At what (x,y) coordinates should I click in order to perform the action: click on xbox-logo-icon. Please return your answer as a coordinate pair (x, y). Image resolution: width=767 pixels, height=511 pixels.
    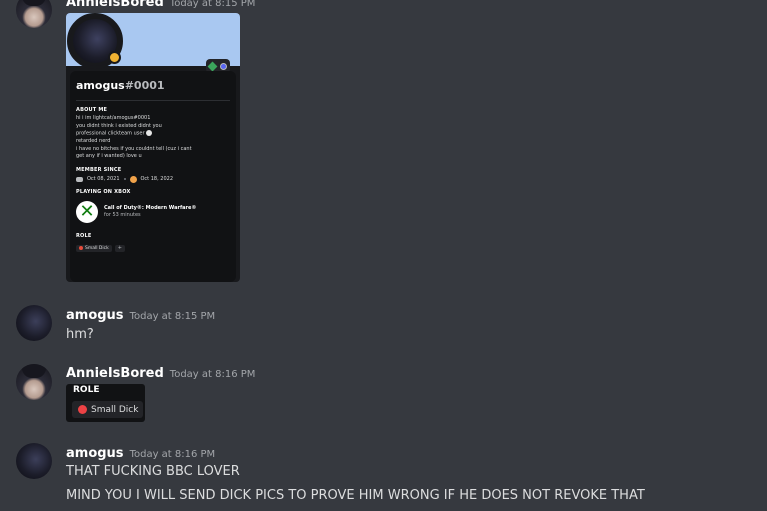
    Looking at the image, I should click on (87, 211).